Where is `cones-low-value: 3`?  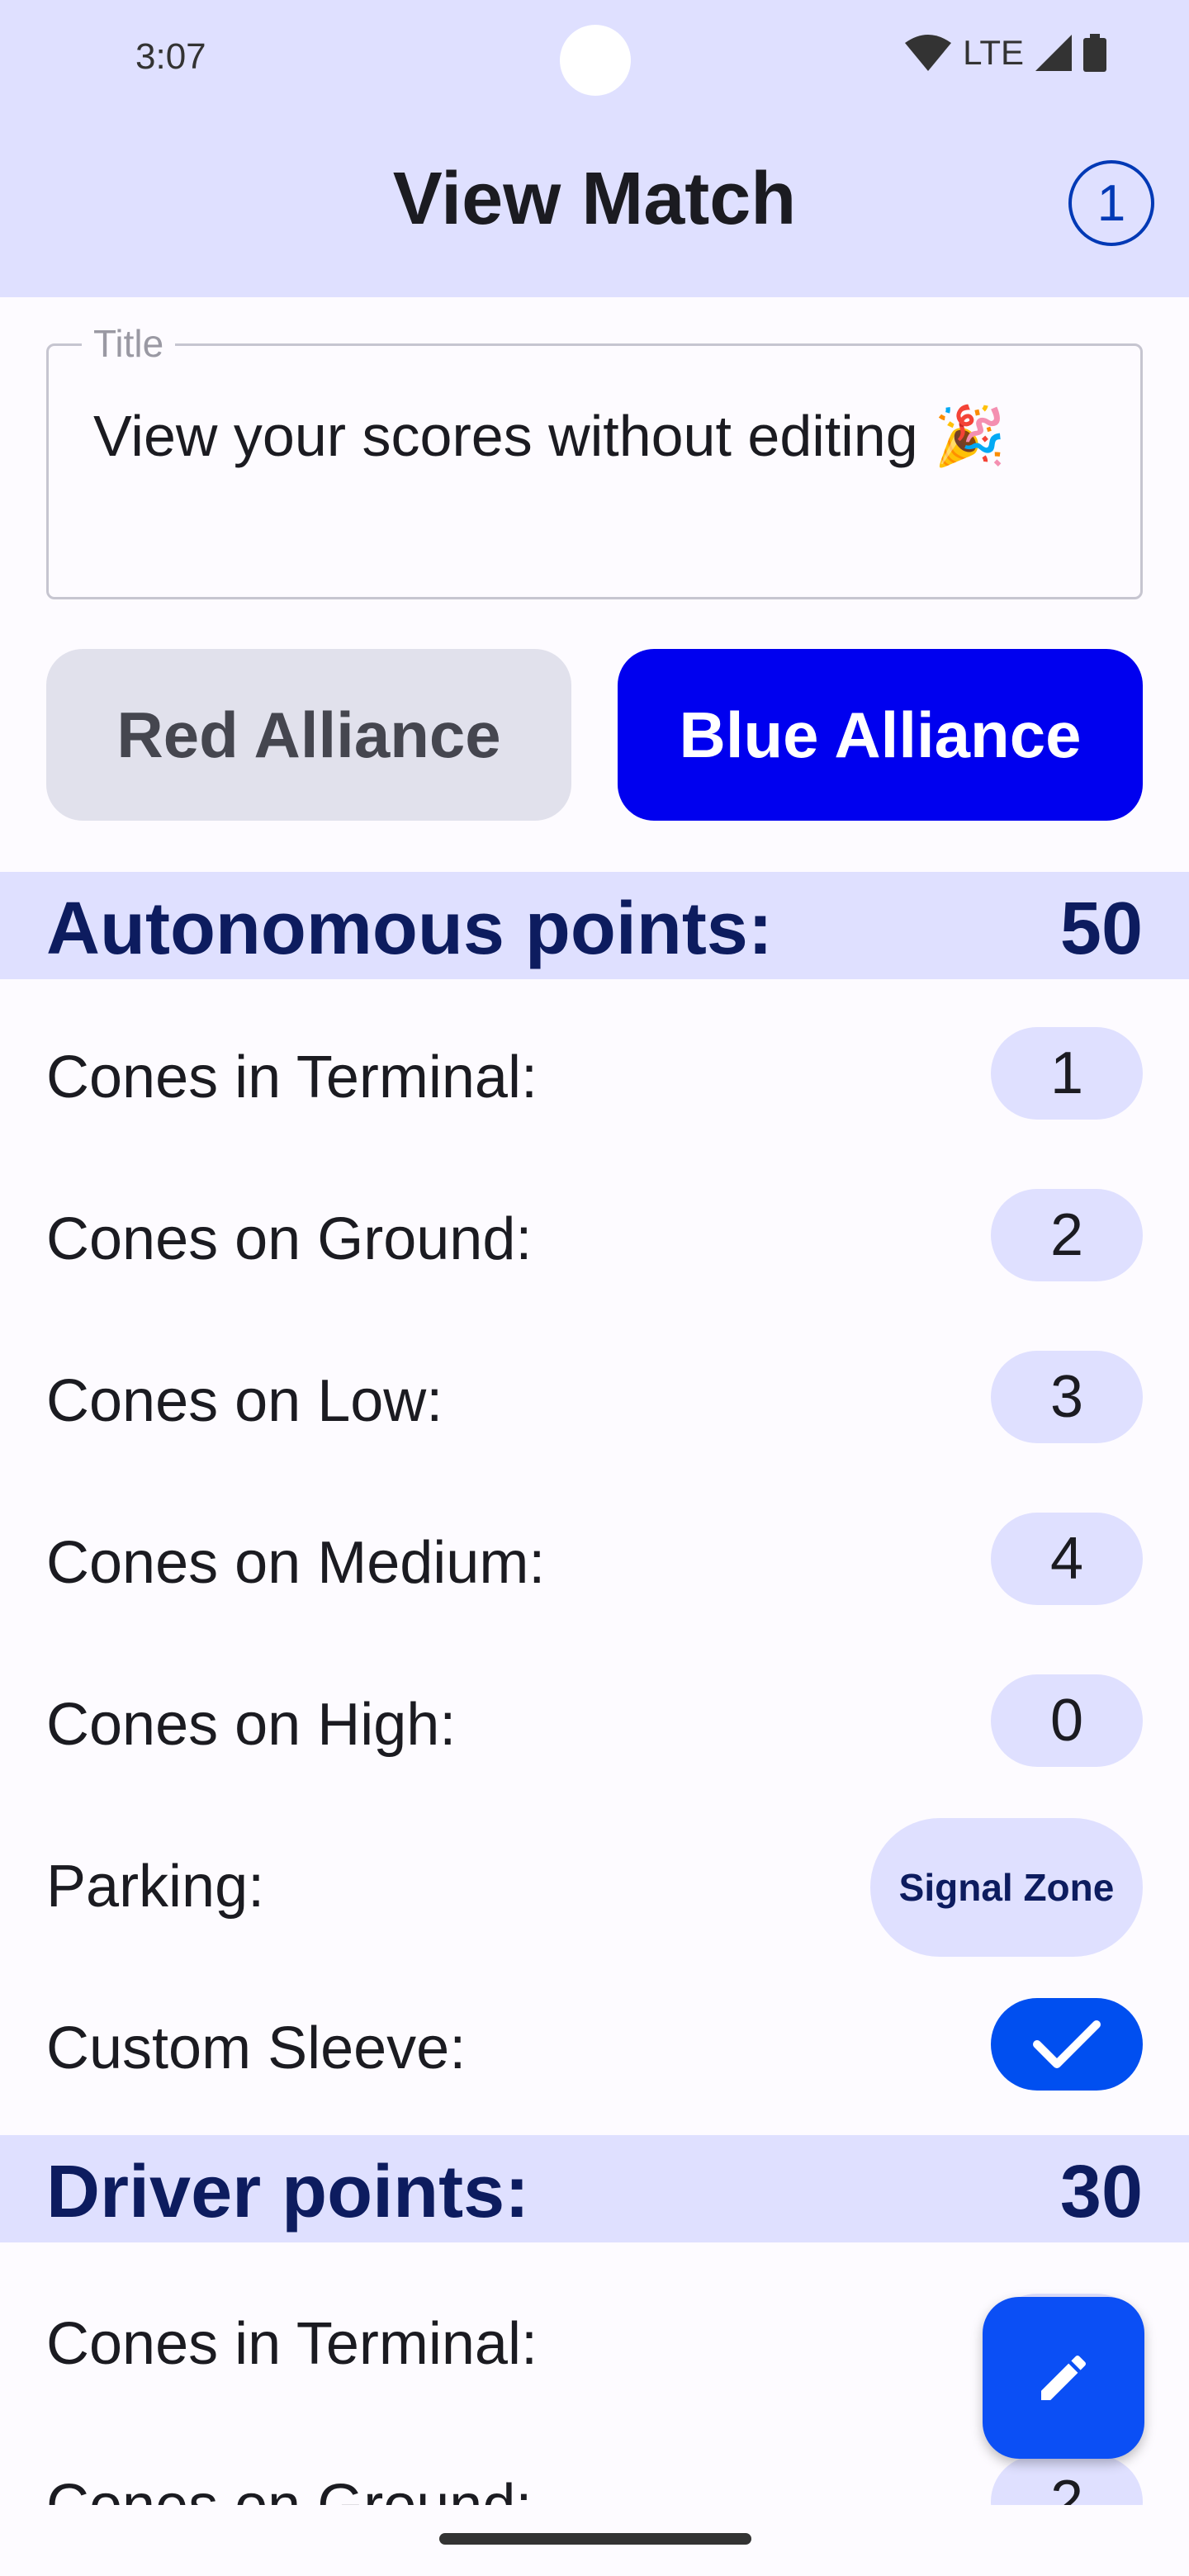
cones-low-value: 3 is located at coordinates (1067, 1397).